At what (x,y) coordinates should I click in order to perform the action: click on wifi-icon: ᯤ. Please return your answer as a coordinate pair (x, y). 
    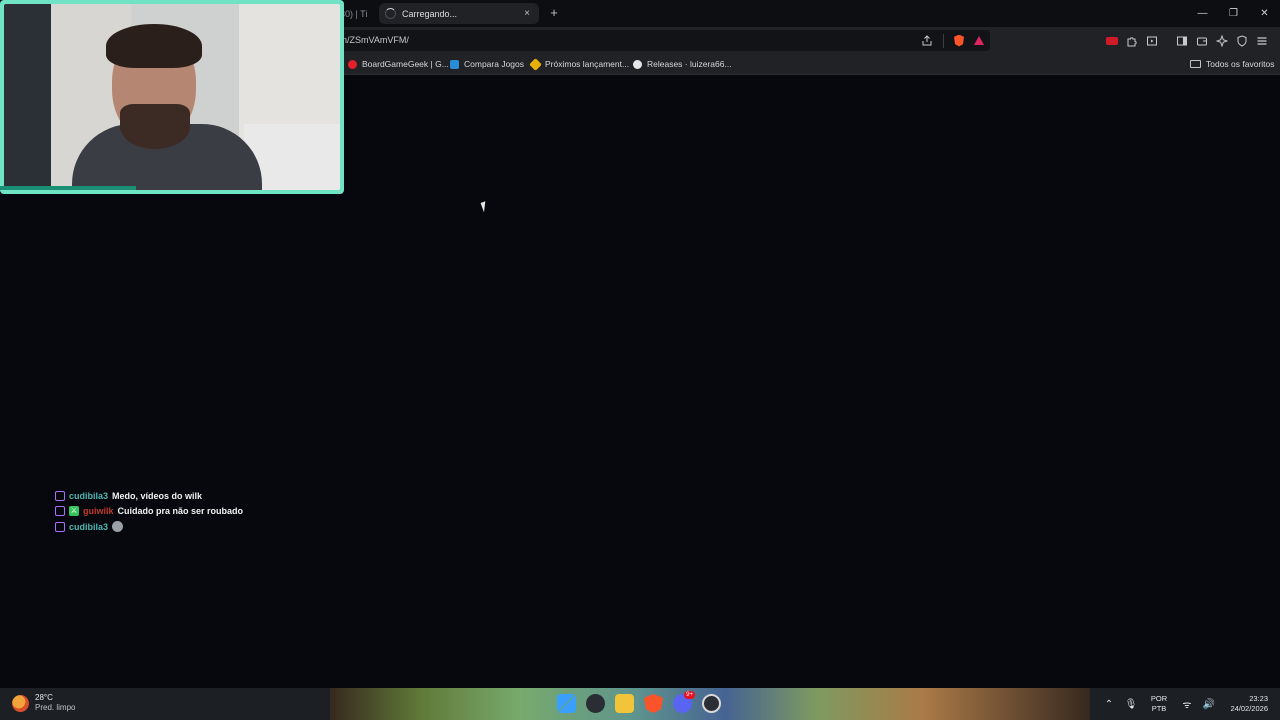
    Looking at the image, I should click on (1187, 704).